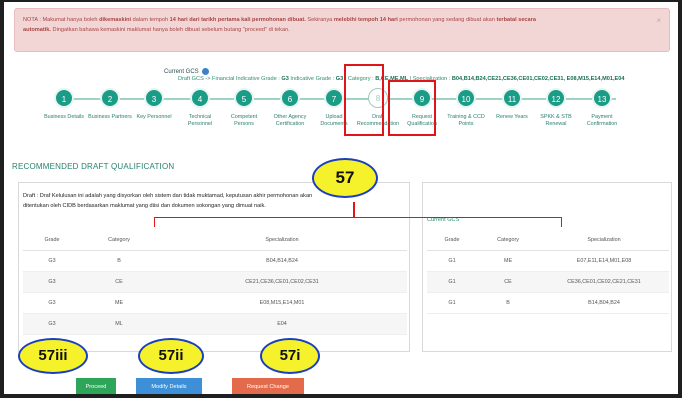  I want to click on step-label: Training & CCD Points, so click(466, 120).